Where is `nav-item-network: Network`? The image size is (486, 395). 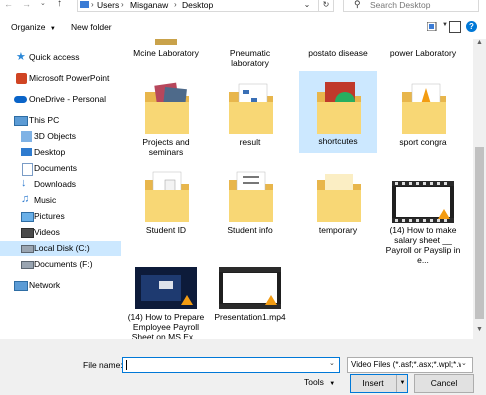 nav-item-network: Network is located at coordinates (60, 285).